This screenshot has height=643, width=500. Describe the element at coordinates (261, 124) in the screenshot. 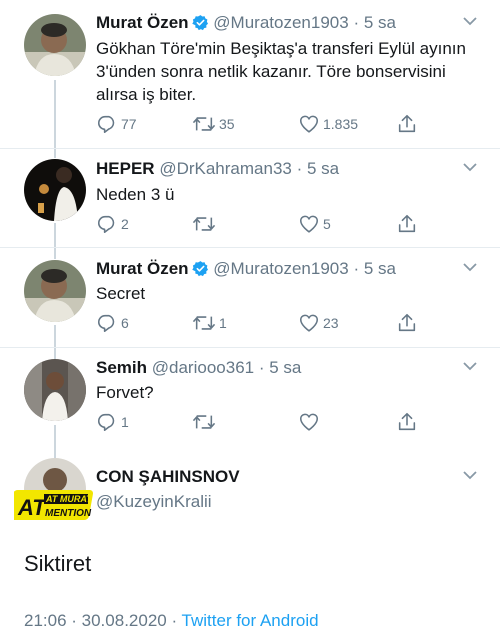

I see `tweet-actions: 77 35 1.835` at that location.